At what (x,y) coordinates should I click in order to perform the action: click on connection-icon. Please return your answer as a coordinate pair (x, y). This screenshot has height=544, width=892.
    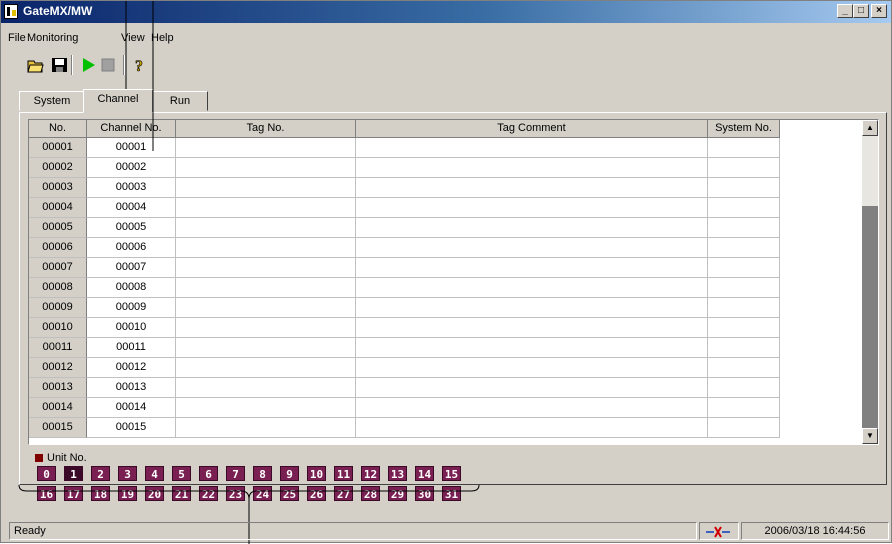
    Looking at the image, I should click on (719, 531).